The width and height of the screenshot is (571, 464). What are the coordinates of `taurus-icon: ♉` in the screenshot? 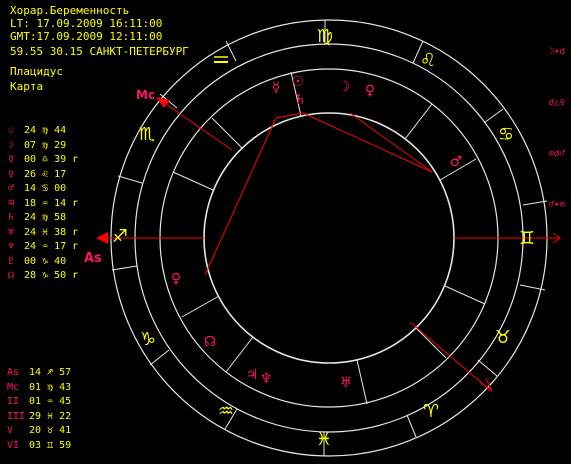 It's located at (503, 337).